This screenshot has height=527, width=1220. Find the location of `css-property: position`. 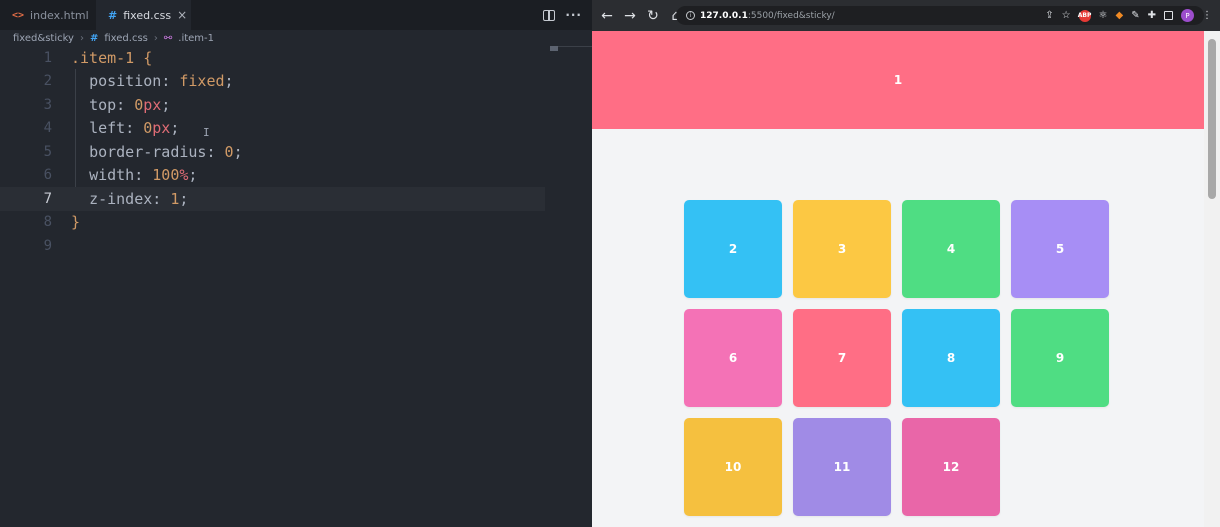

css-property: position is located at coordinates (125, 81).